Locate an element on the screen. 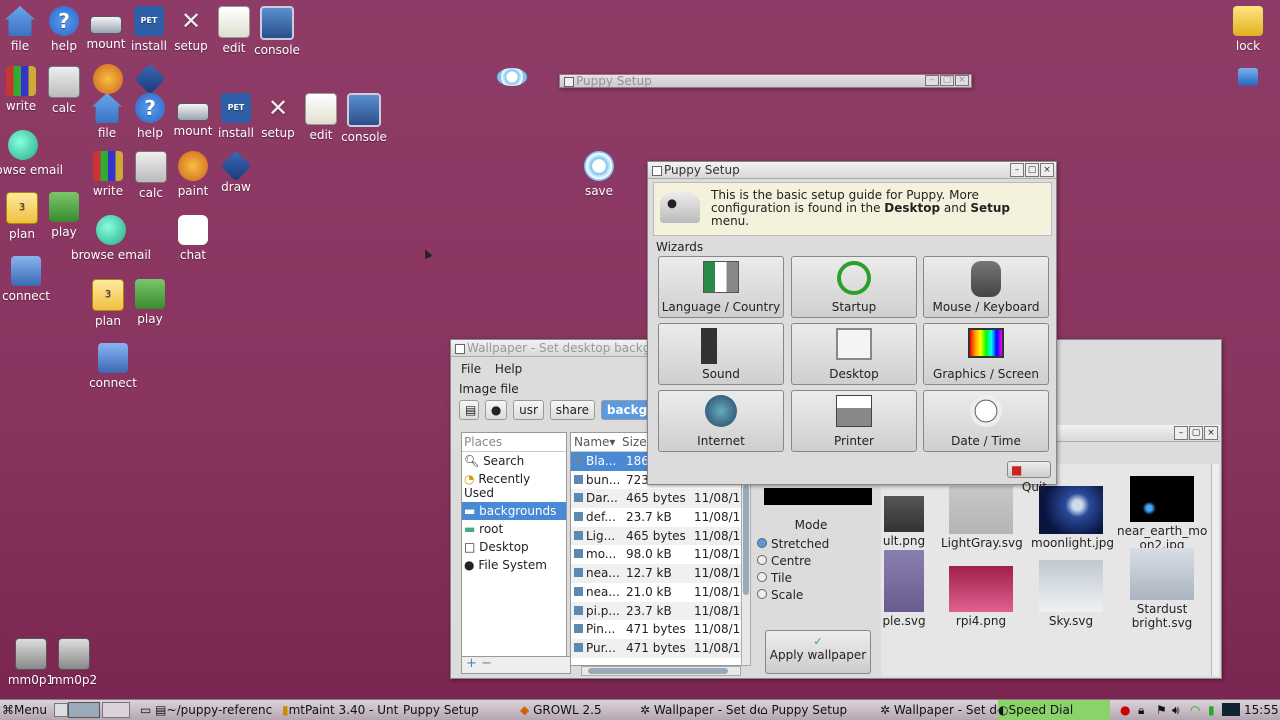 The image size is (1280, 720). tray-wifi-icon: ◠ is located at coordinates (1195, 710).